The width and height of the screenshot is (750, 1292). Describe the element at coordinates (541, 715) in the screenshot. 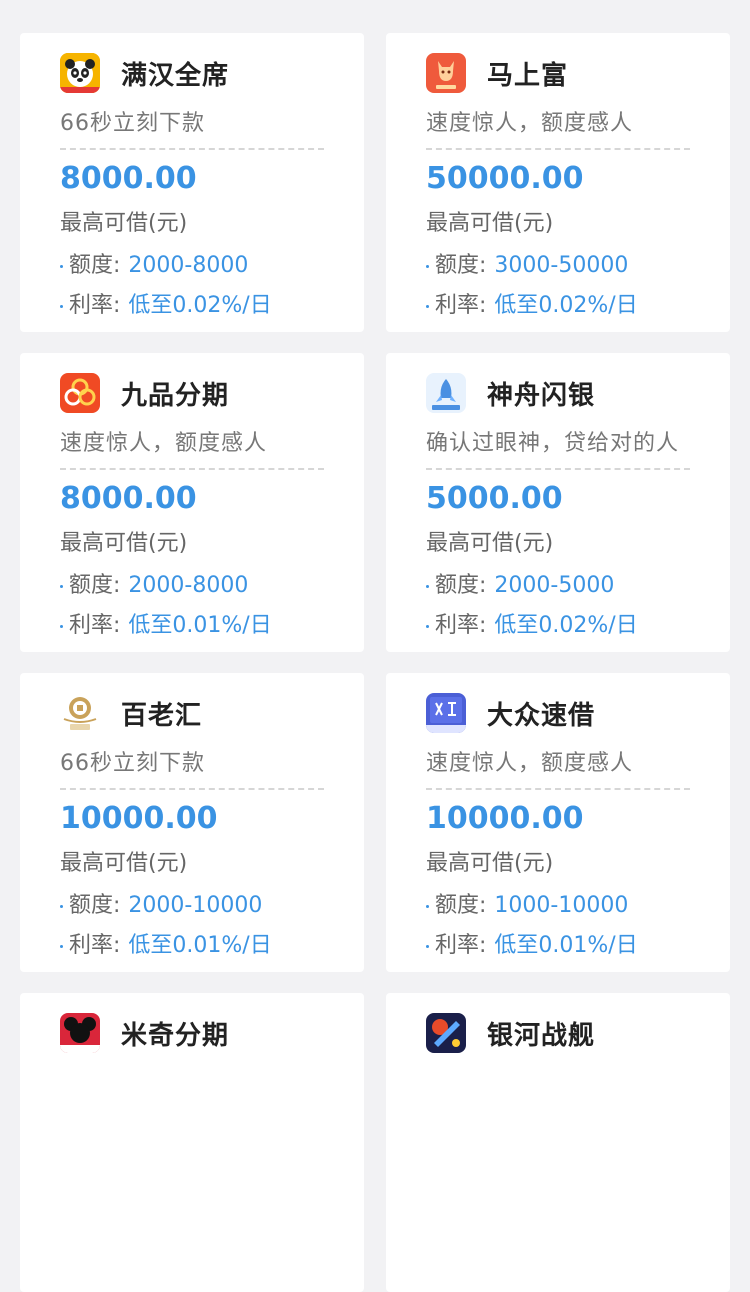

I see `product-name: 大众速借` at that location.